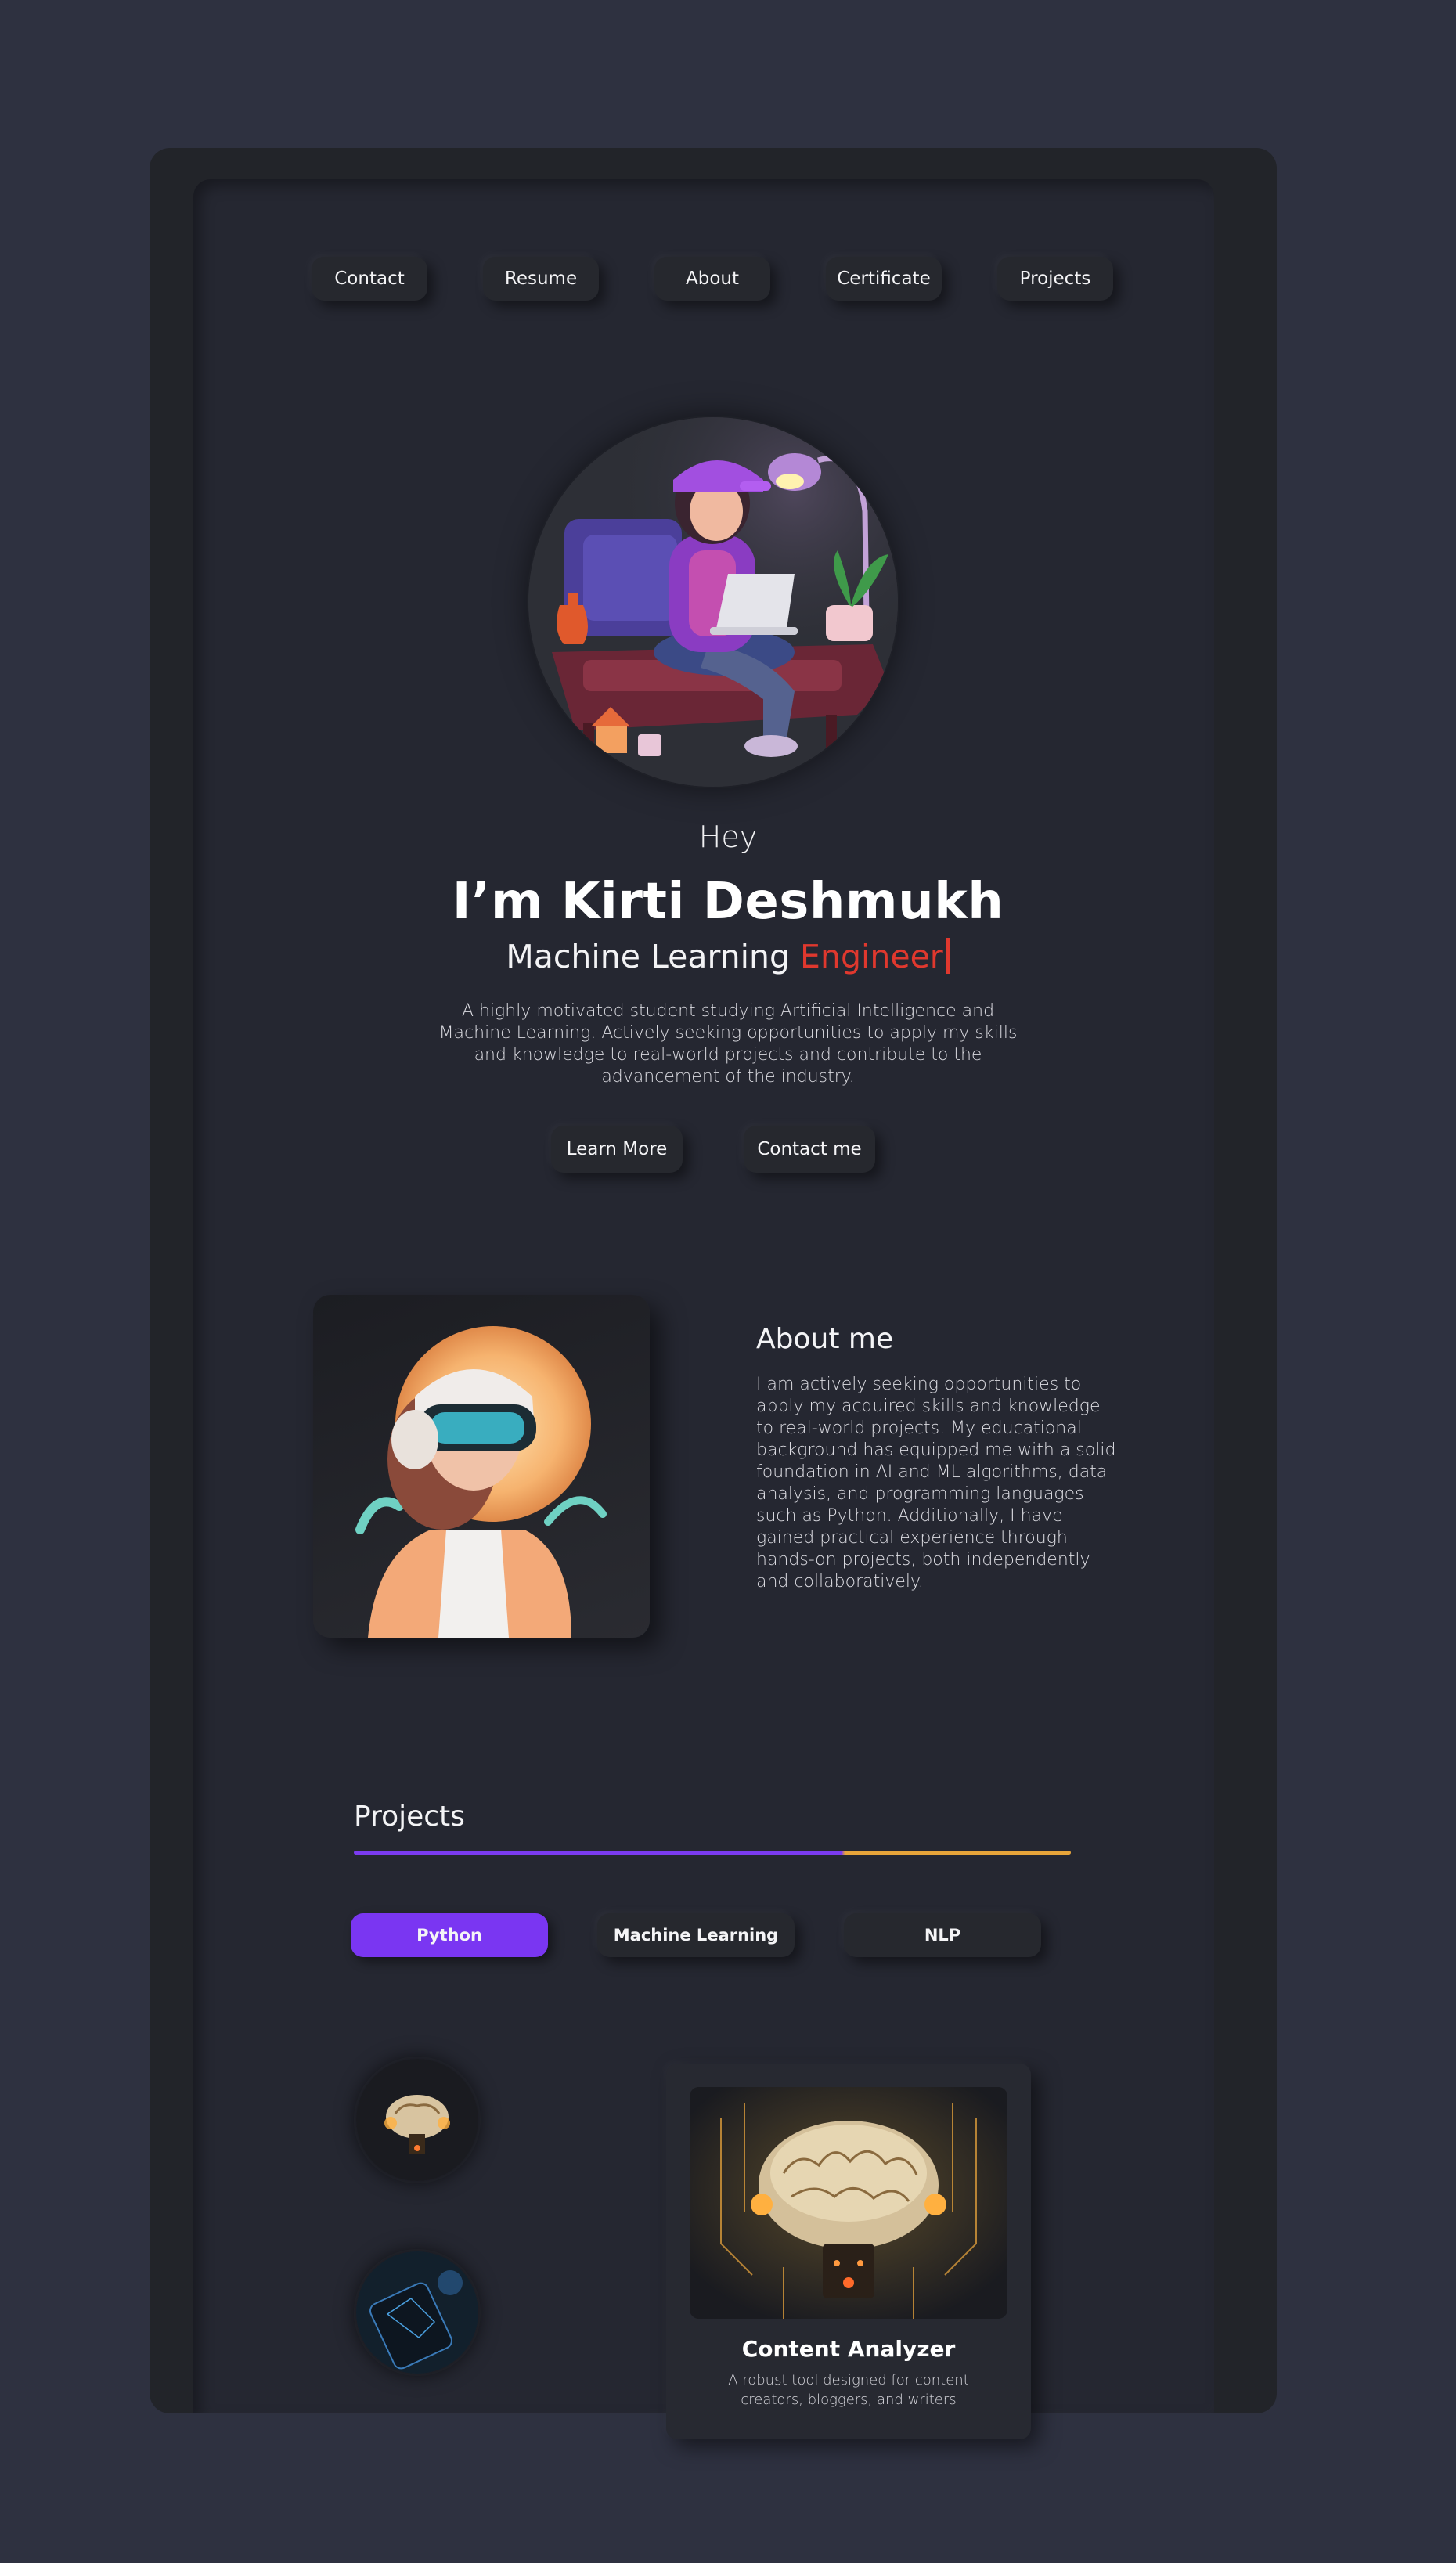 This screenshot has width=1456, height=2563. I want to click on project-thumb-phone, so click(417, 2312).